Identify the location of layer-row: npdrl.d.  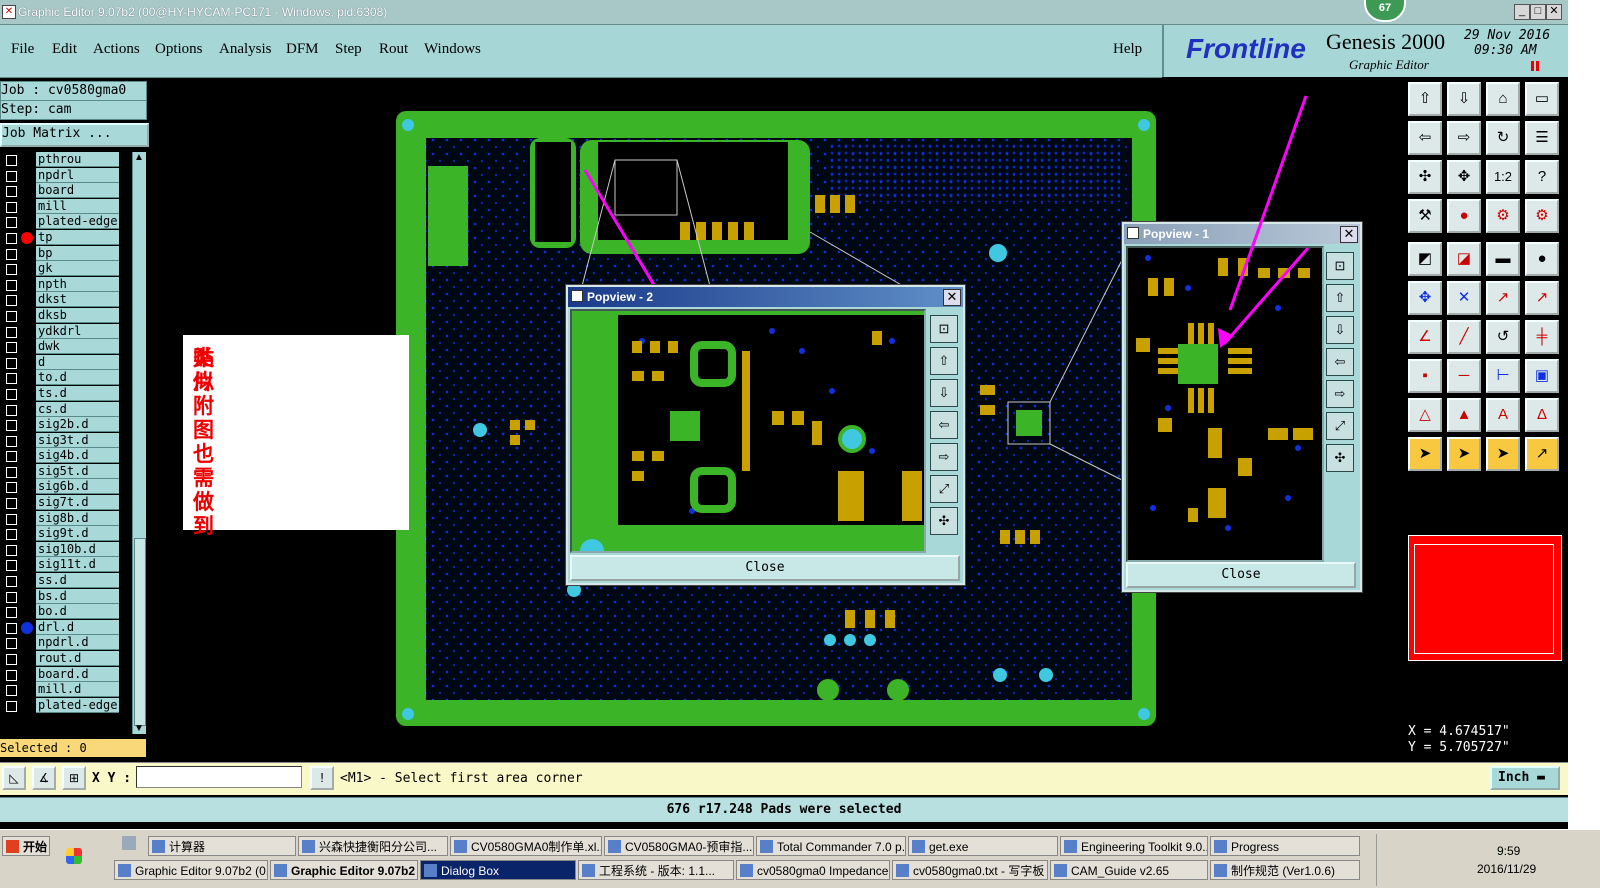
(66, 643).